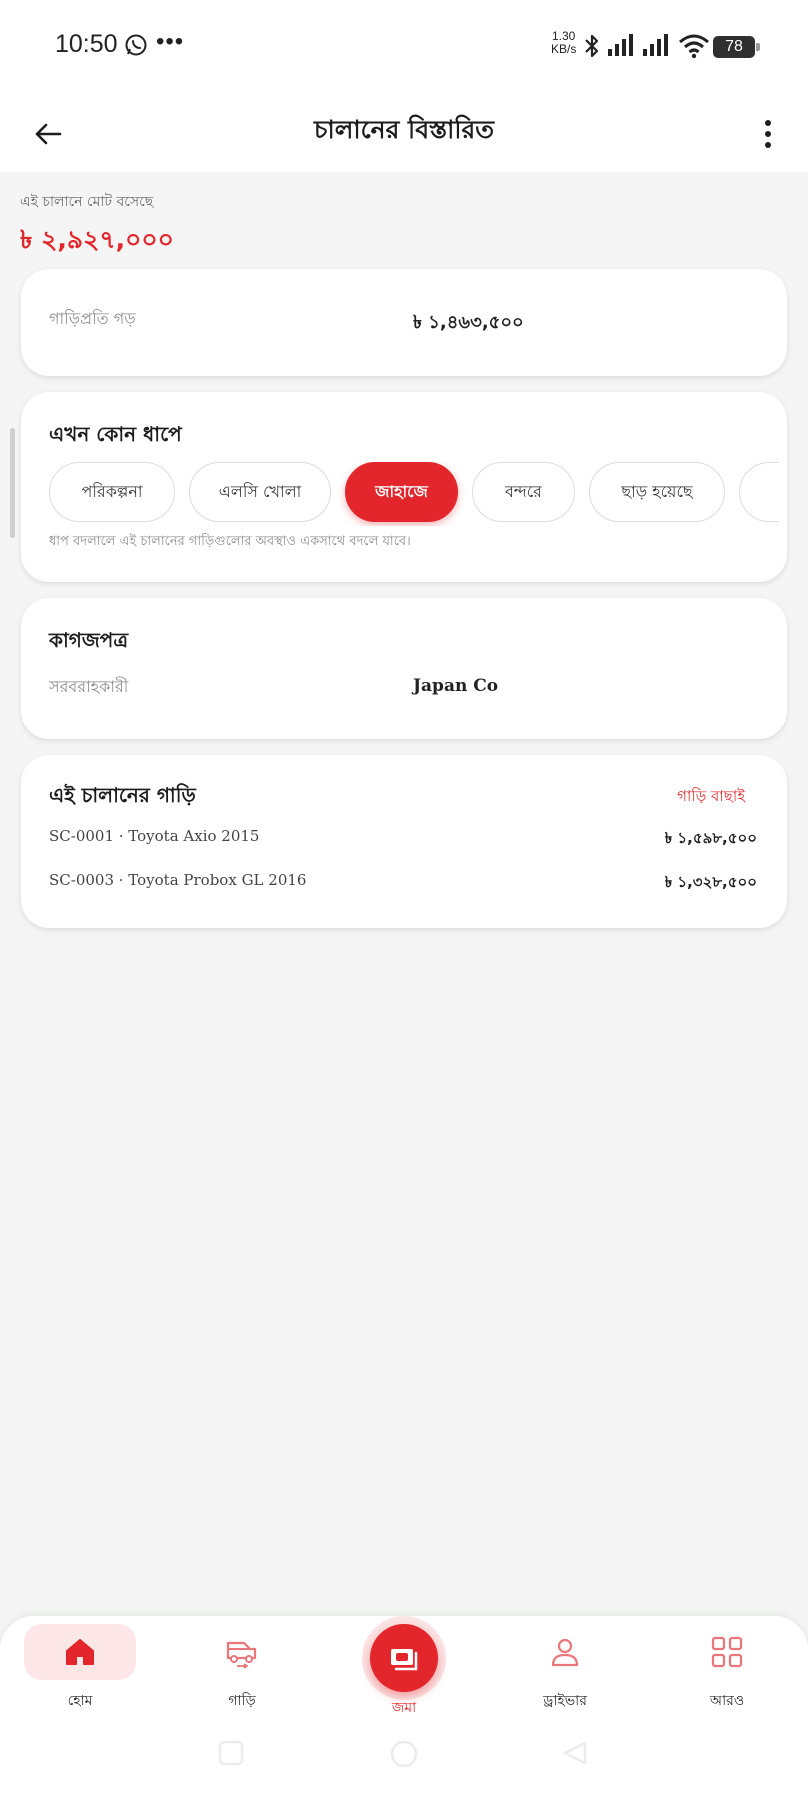 The image size is (808, 1800). I want to click on nav-more-label: আরও, so click(727, 1701).